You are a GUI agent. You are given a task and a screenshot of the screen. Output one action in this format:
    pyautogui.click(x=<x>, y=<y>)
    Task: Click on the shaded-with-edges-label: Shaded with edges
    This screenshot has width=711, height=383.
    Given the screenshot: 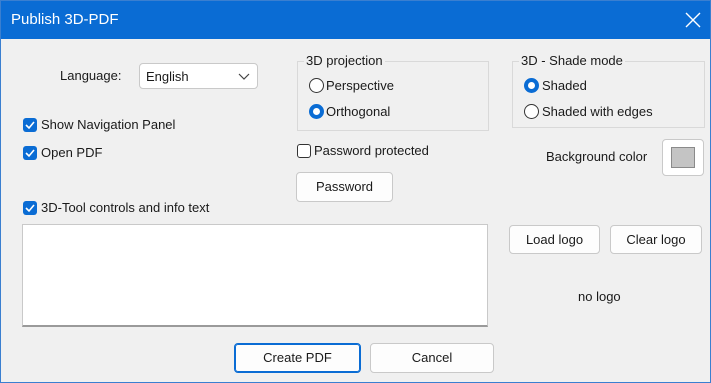 What is the action you would take?
    pyautogui.click(x=597, y=111)
    